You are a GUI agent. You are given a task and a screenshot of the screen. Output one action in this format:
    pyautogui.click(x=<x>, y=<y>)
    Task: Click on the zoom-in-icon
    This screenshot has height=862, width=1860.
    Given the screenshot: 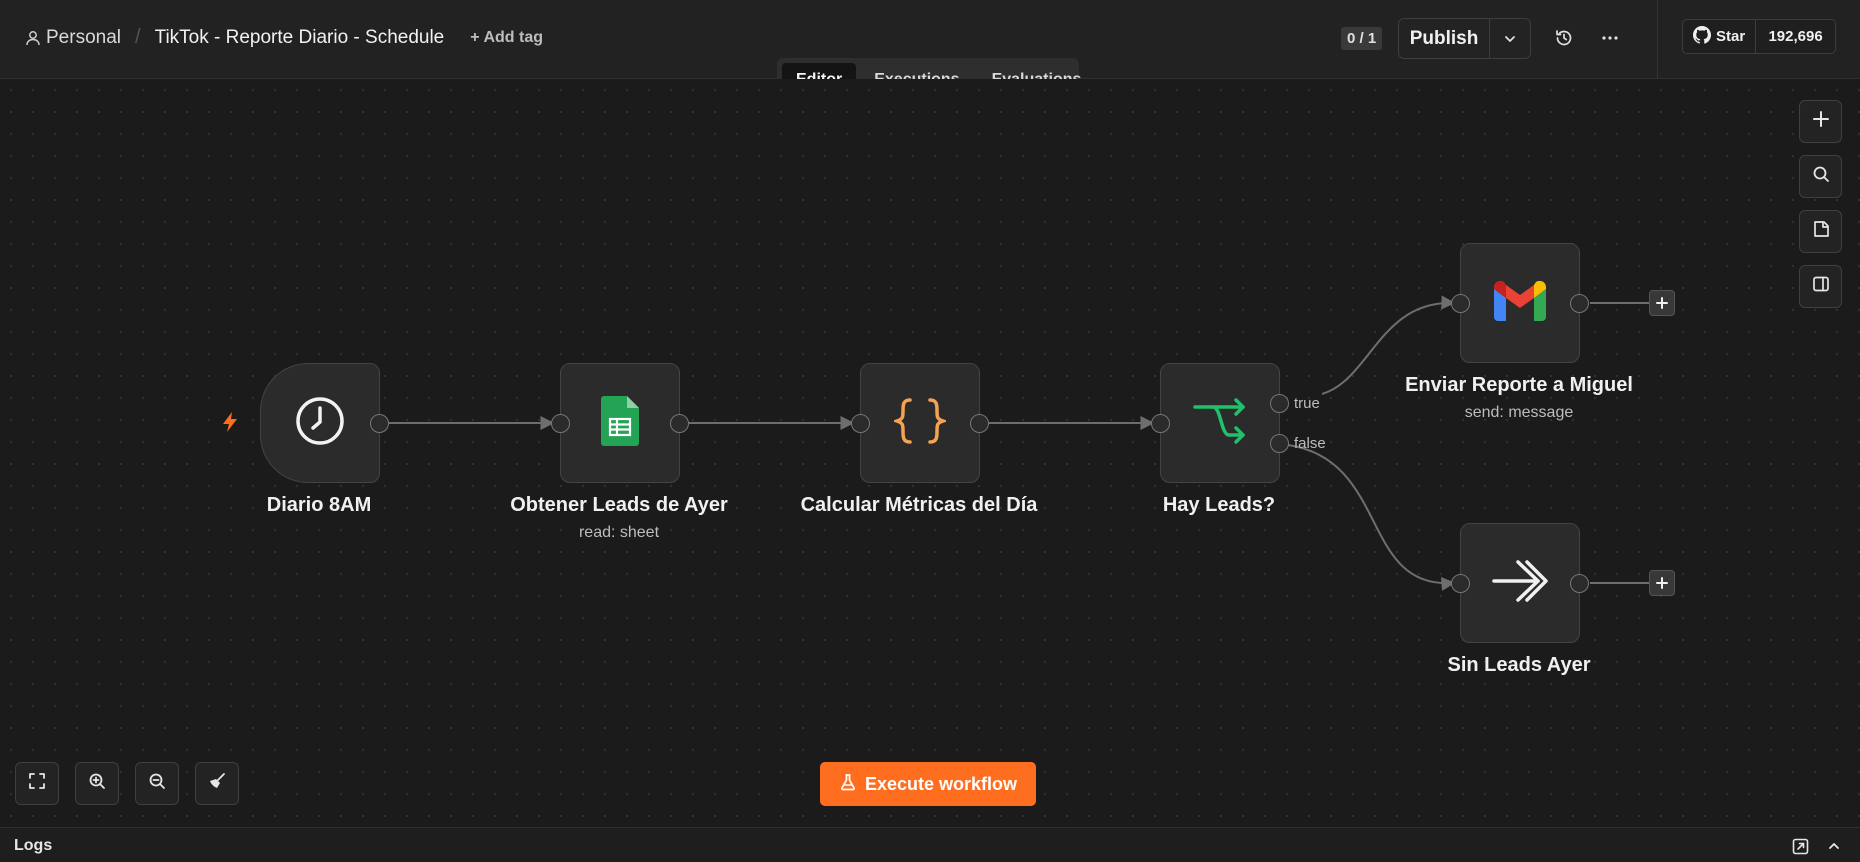 What is the action you would take?
    pyautogui.click(x=97, y=783)
    